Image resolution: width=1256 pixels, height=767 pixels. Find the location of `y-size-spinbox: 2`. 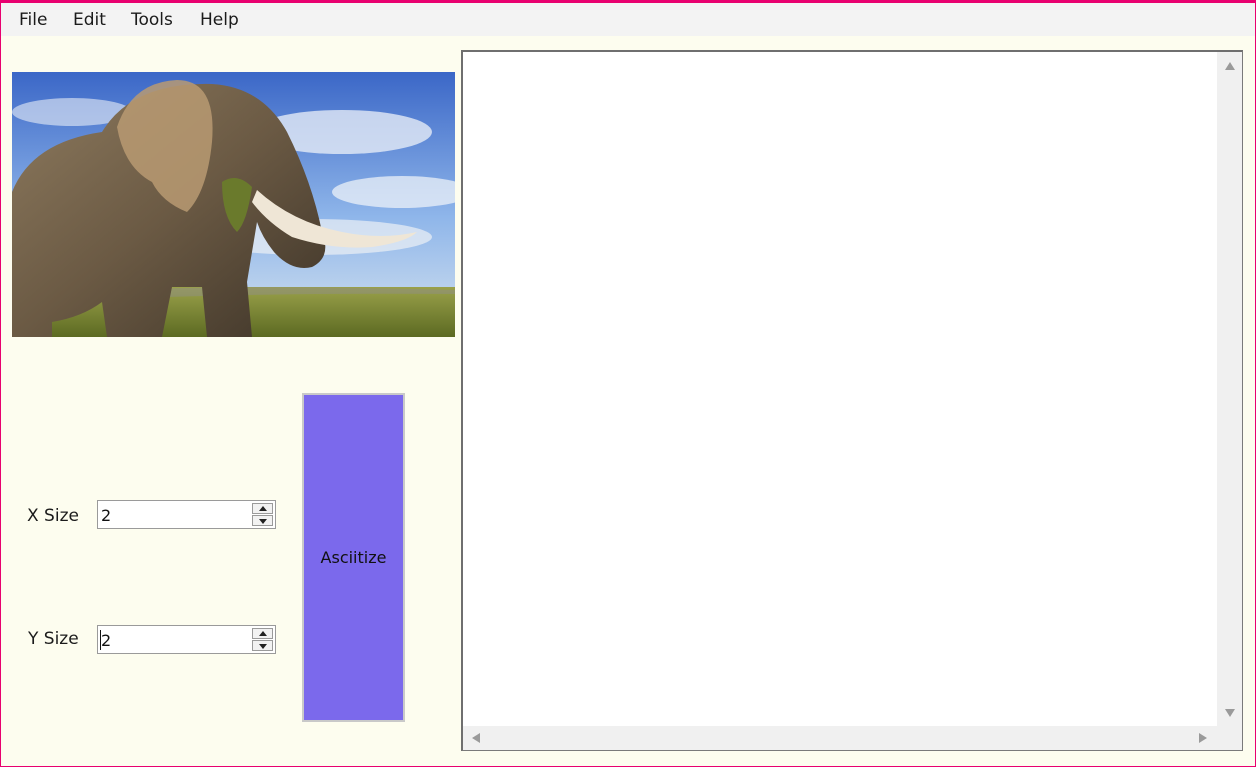

y-size-spinbox: 2 is located at coordinates (186, 639).